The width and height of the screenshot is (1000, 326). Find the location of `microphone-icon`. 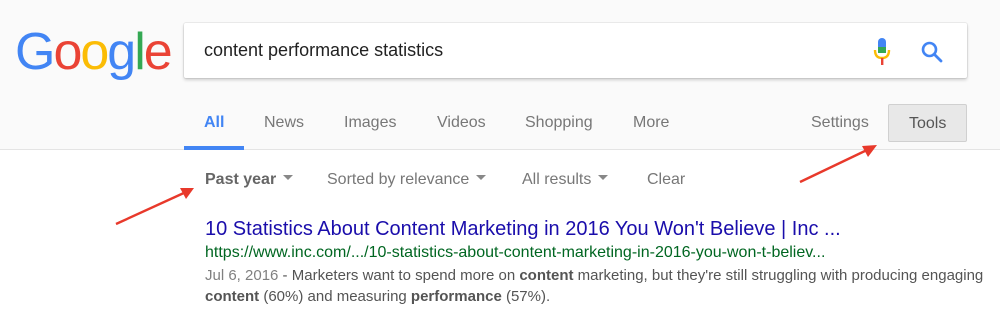

microphone-icon is located at coordinates (882, 52).